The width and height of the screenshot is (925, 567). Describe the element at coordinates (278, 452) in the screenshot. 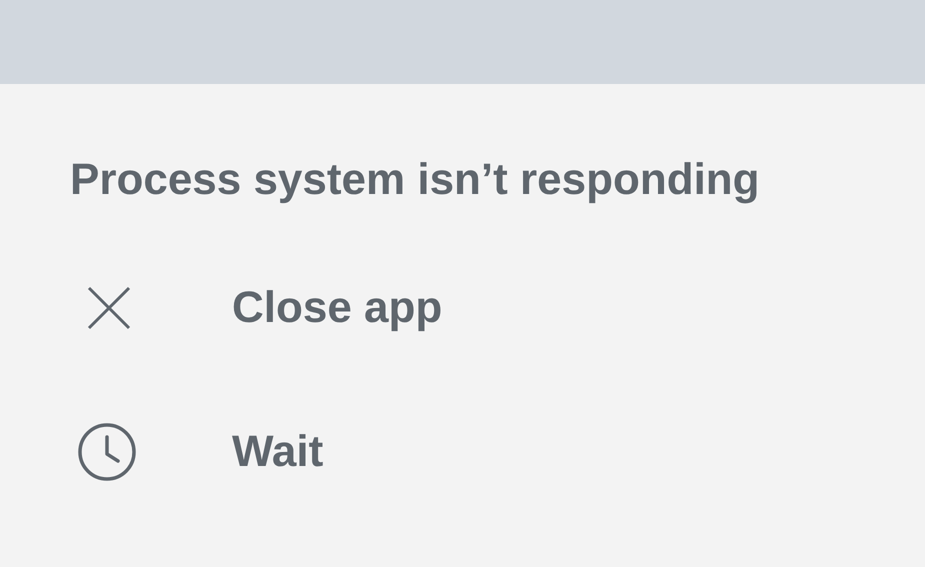

I see `action-button: Wait` at that location.